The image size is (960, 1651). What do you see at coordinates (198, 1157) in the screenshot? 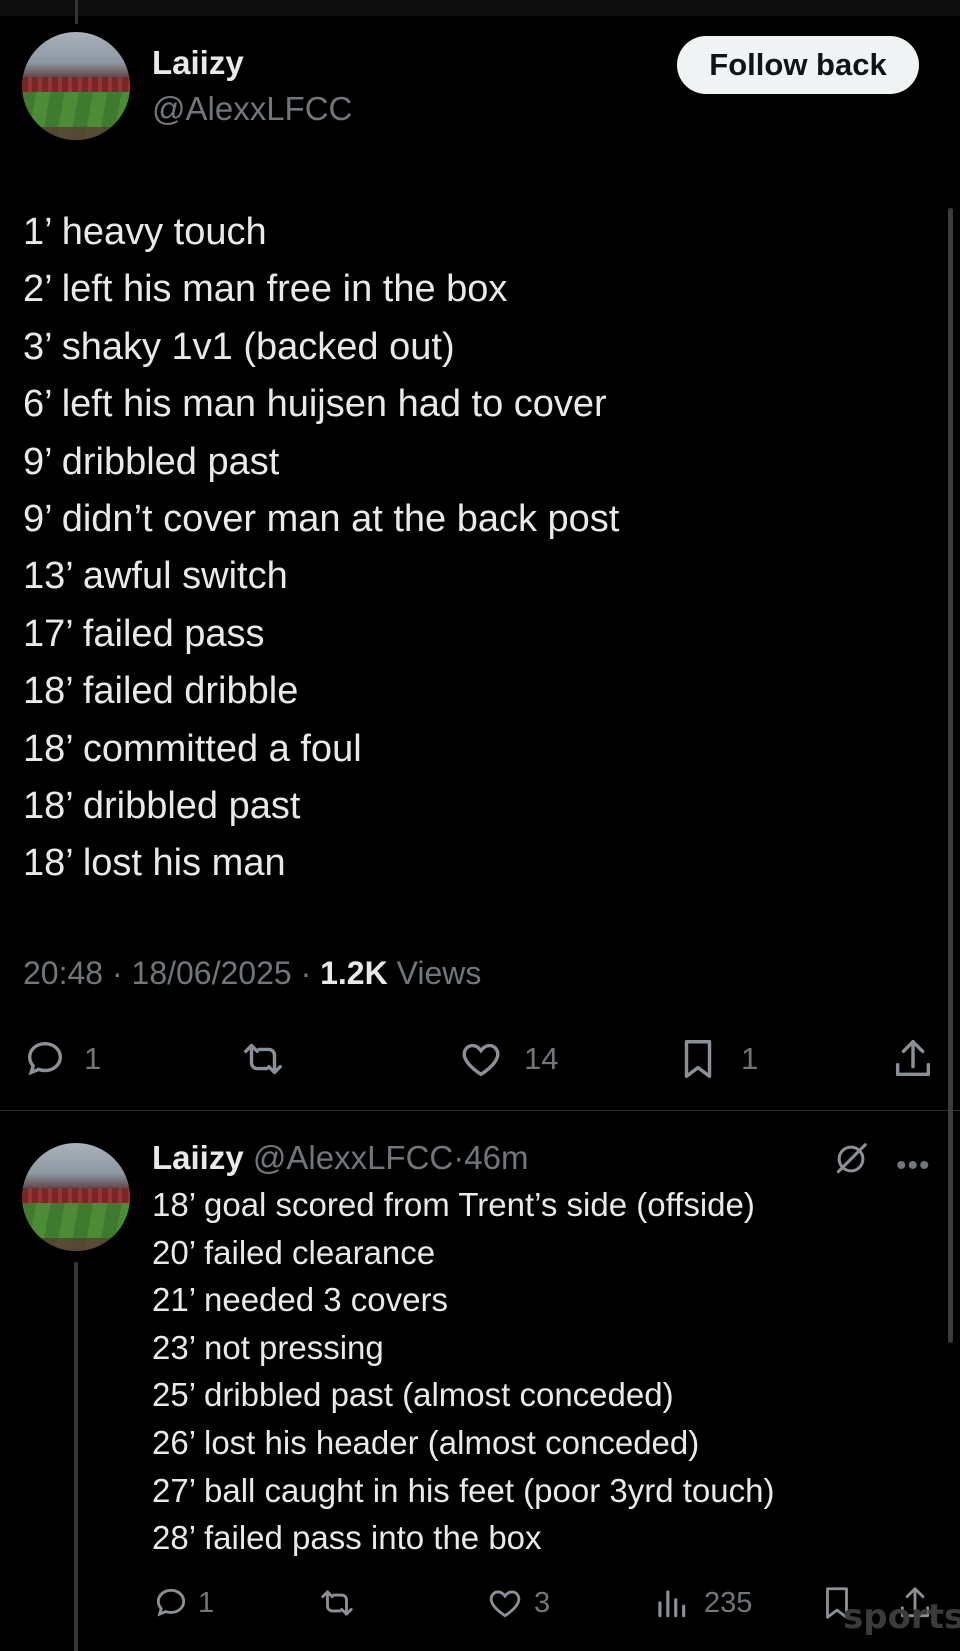
I see `reply-author-name: Laiizy` at bounding box center [198, 1157].